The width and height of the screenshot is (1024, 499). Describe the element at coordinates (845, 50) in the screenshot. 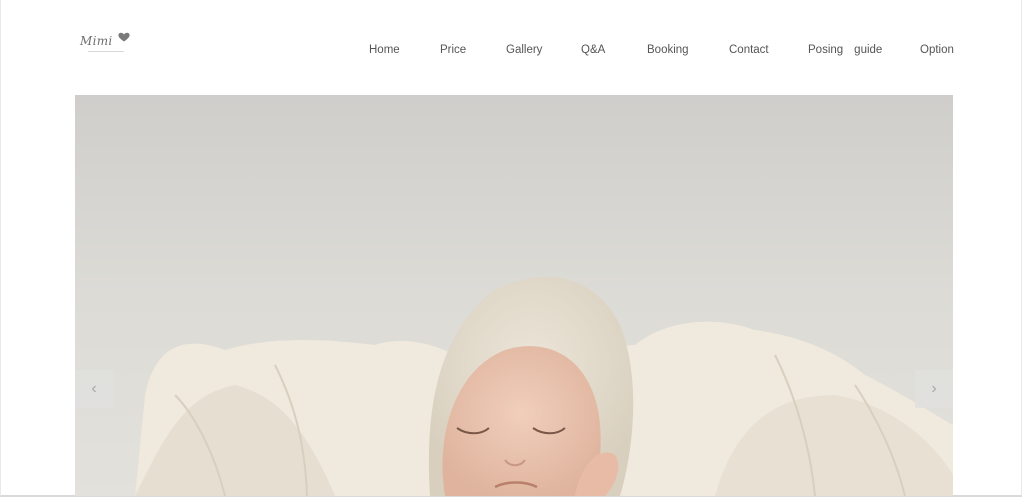

I see `nav-posing-guide: Posing guide` at that location.